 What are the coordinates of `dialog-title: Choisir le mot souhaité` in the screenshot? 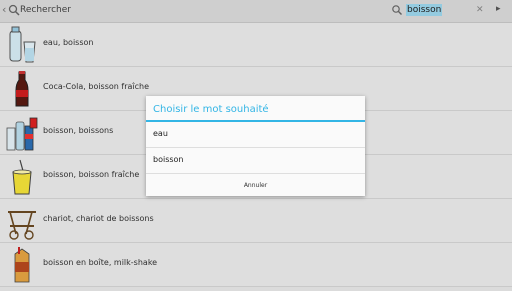 It's located at (211, 109).